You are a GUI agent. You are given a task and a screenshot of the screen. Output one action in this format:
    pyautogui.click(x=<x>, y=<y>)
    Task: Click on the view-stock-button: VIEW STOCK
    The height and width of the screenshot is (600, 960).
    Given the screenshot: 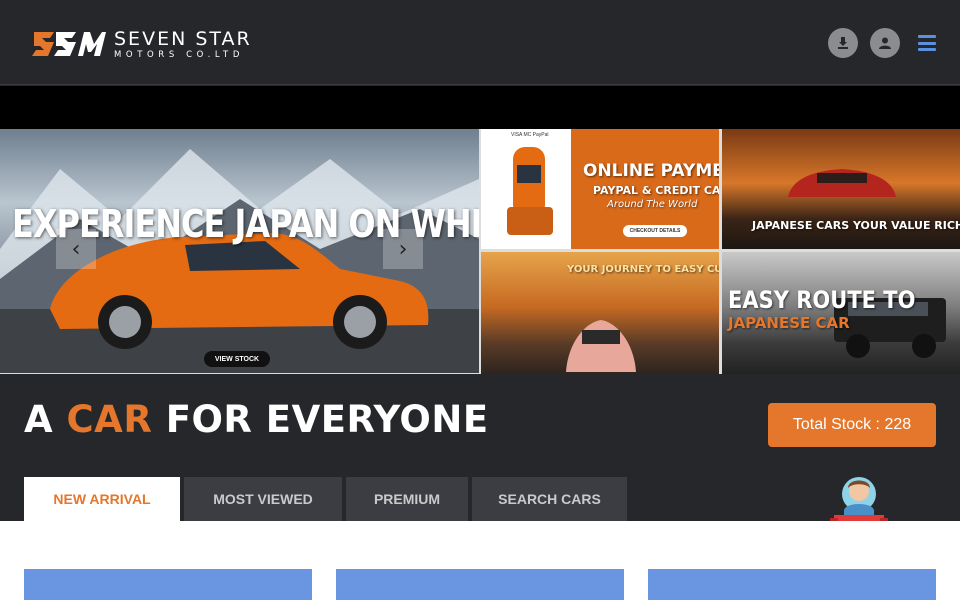 What is the action you would take?
    pyautogui.click(x=237, y=359)
    